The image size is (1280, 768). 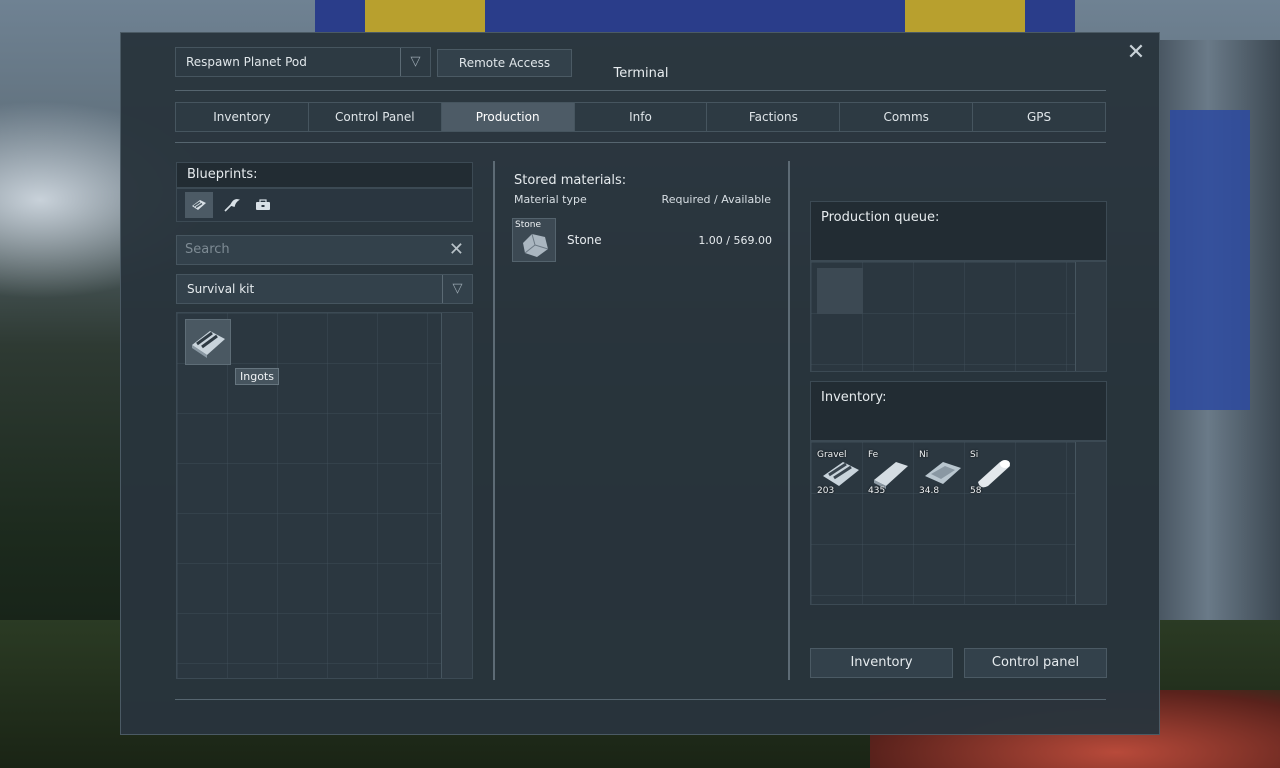 I want to click on item-symbol: Fe, so click(x=873, y=455).